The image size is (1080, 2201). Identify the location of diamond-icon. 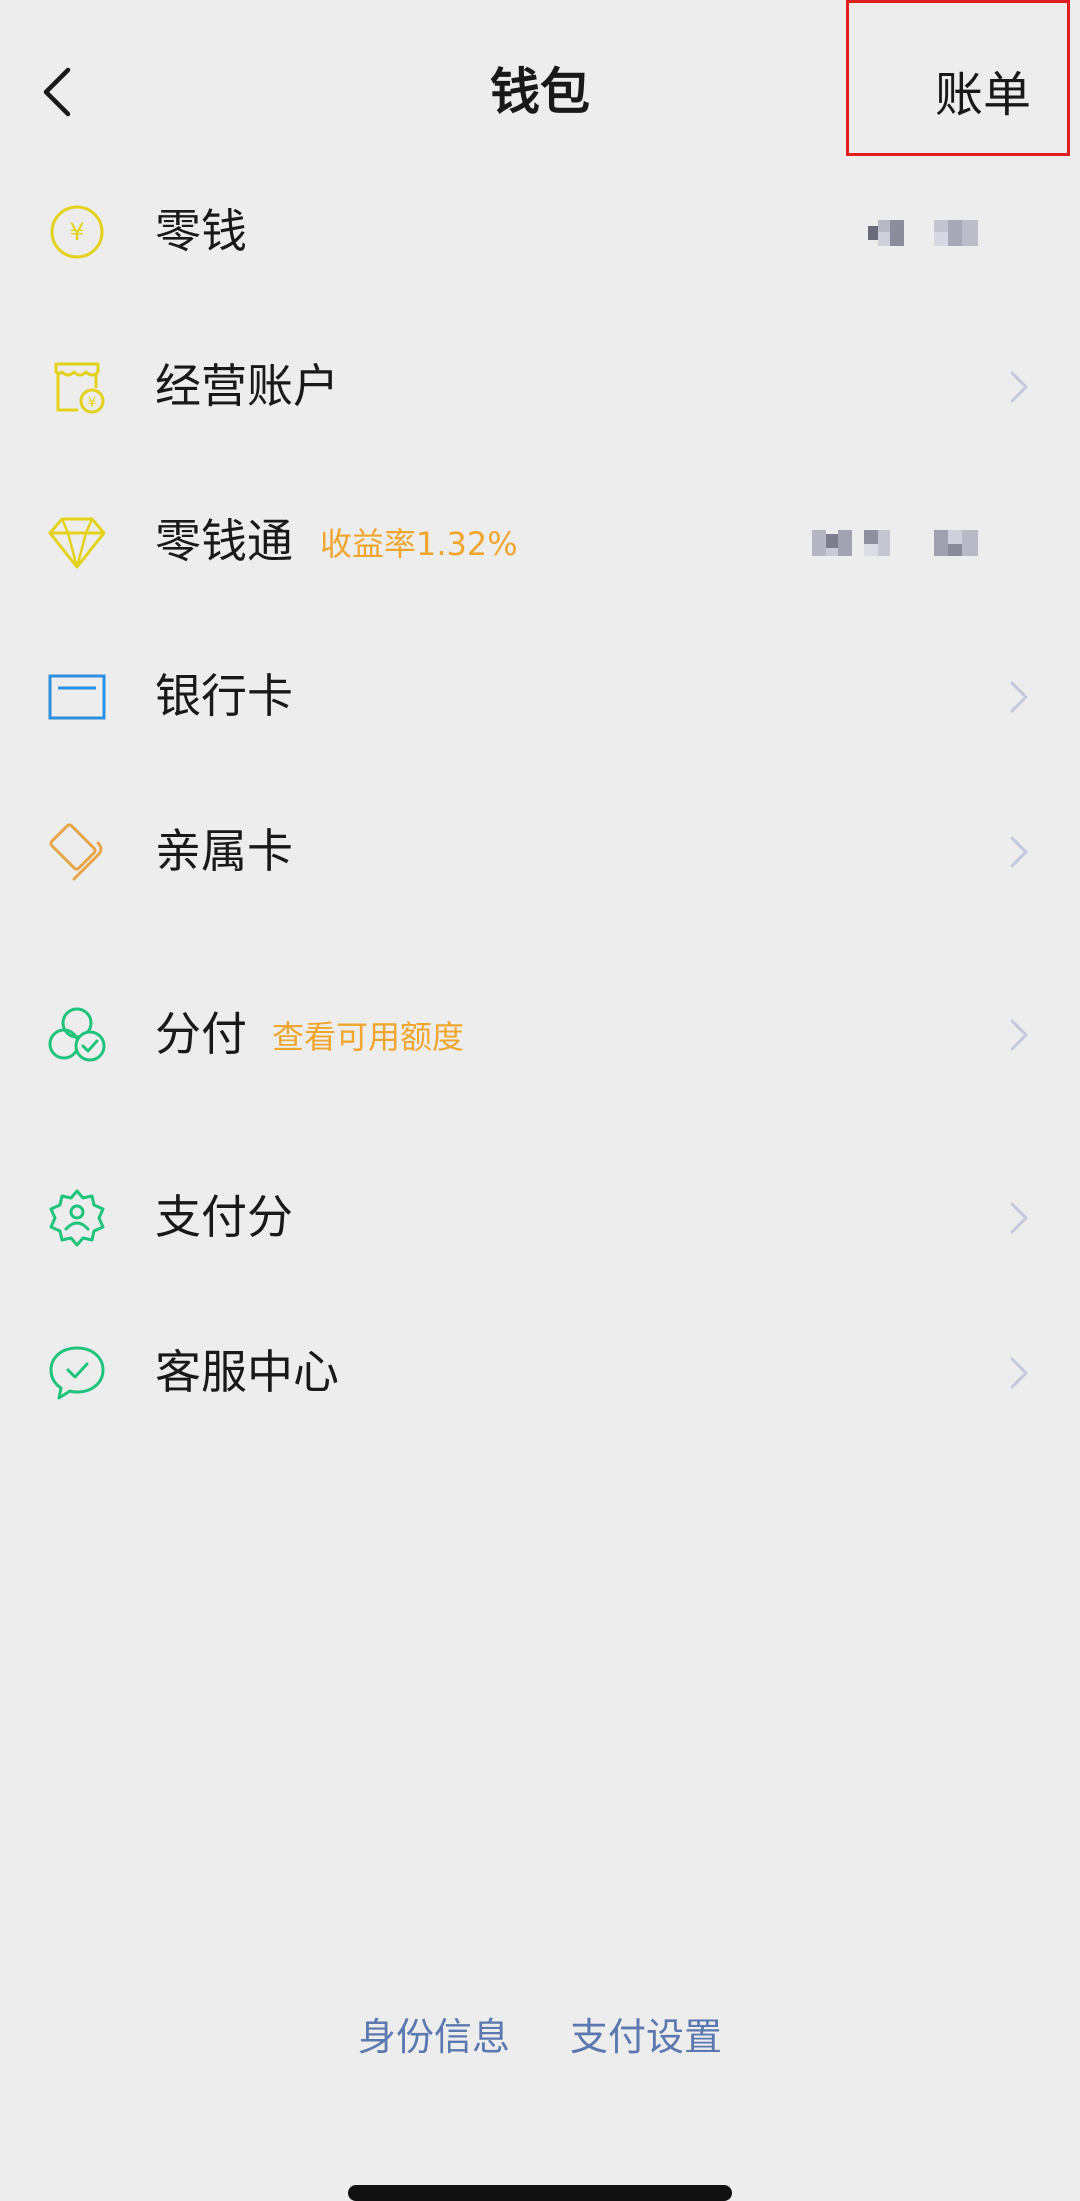
(77, 543).